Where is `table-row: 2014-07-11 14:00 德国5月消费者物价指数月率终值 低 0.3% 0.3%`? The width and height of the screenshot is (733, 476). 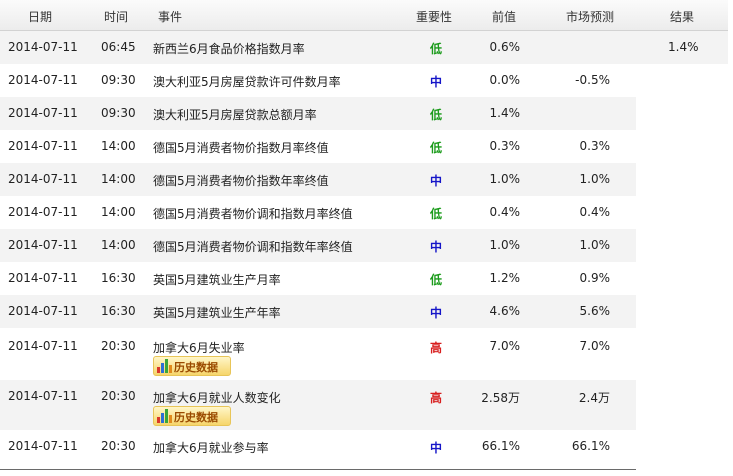 table-row: 2014-07-11 14:00 德国5月消费者物价指数月率终值 低 0.3% 0.3% is located at coordinates (318, 146).